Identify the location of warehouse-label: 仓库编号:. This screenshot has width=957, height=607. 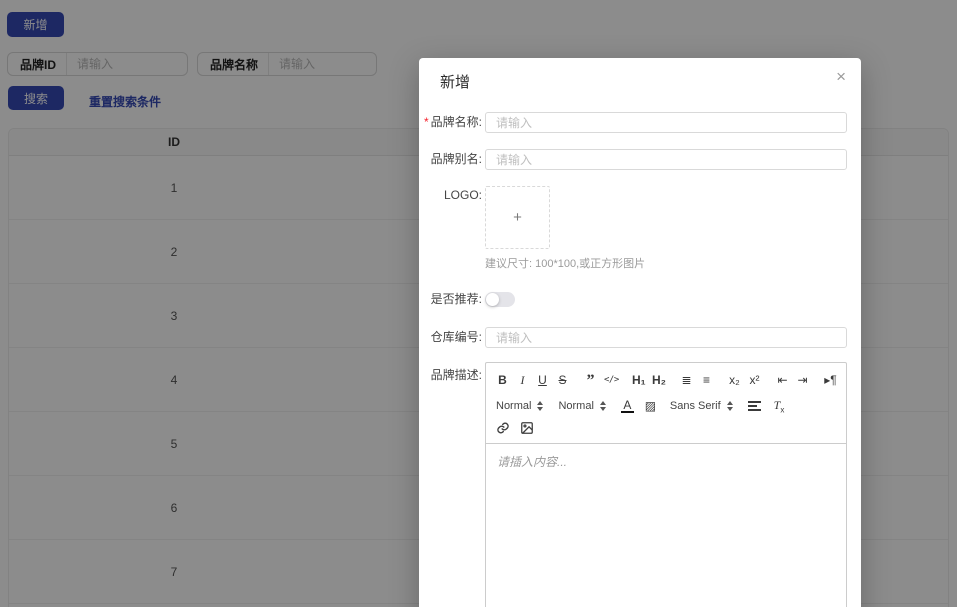
(456, 337).